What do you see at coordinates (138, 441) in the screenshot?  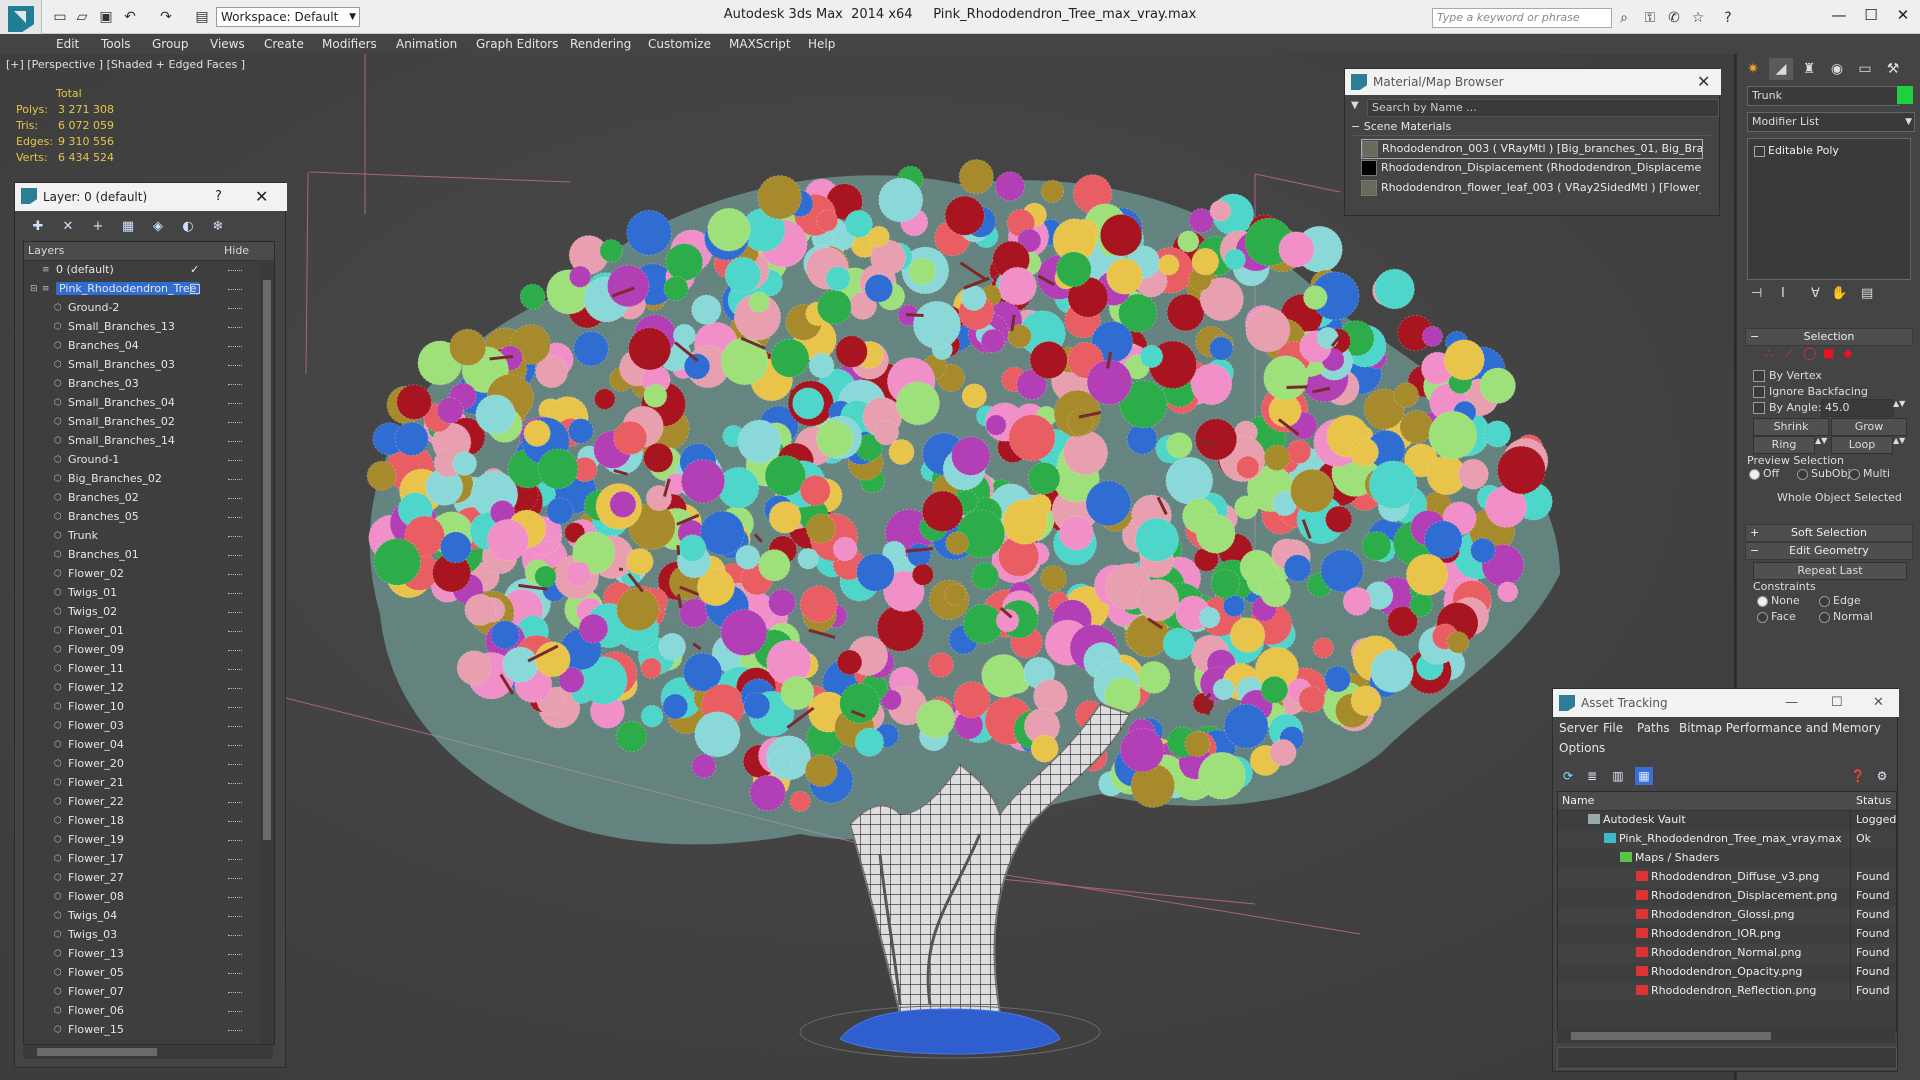 I see `layer-row: ⬡ Small_Branches_14` at bounding box center [138, 441].